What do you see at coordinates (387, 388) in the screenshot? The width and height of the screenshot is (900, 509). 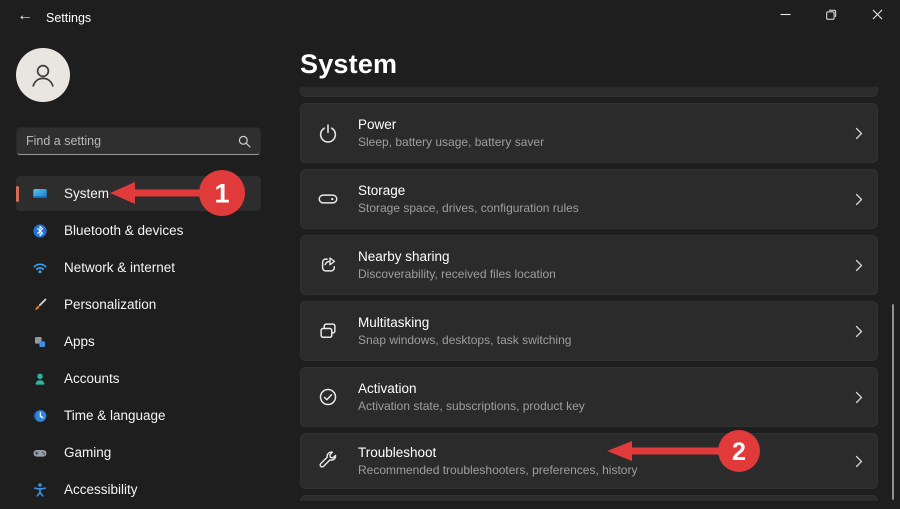 I see `row-title: Activation` at bounding box center [387, 388].